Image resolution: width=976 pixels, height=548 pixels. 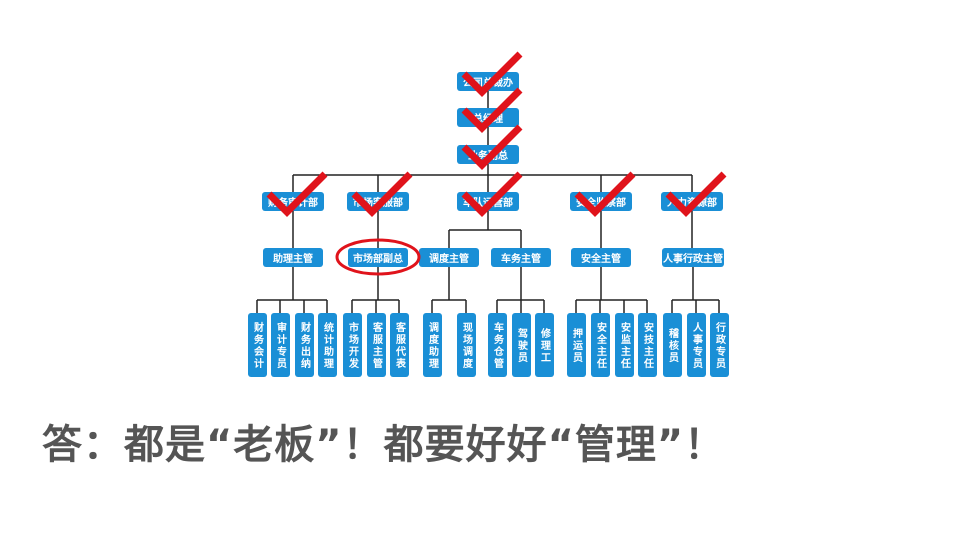 I want to click on staff-node: 统计助理, so click(x=327, y=345).